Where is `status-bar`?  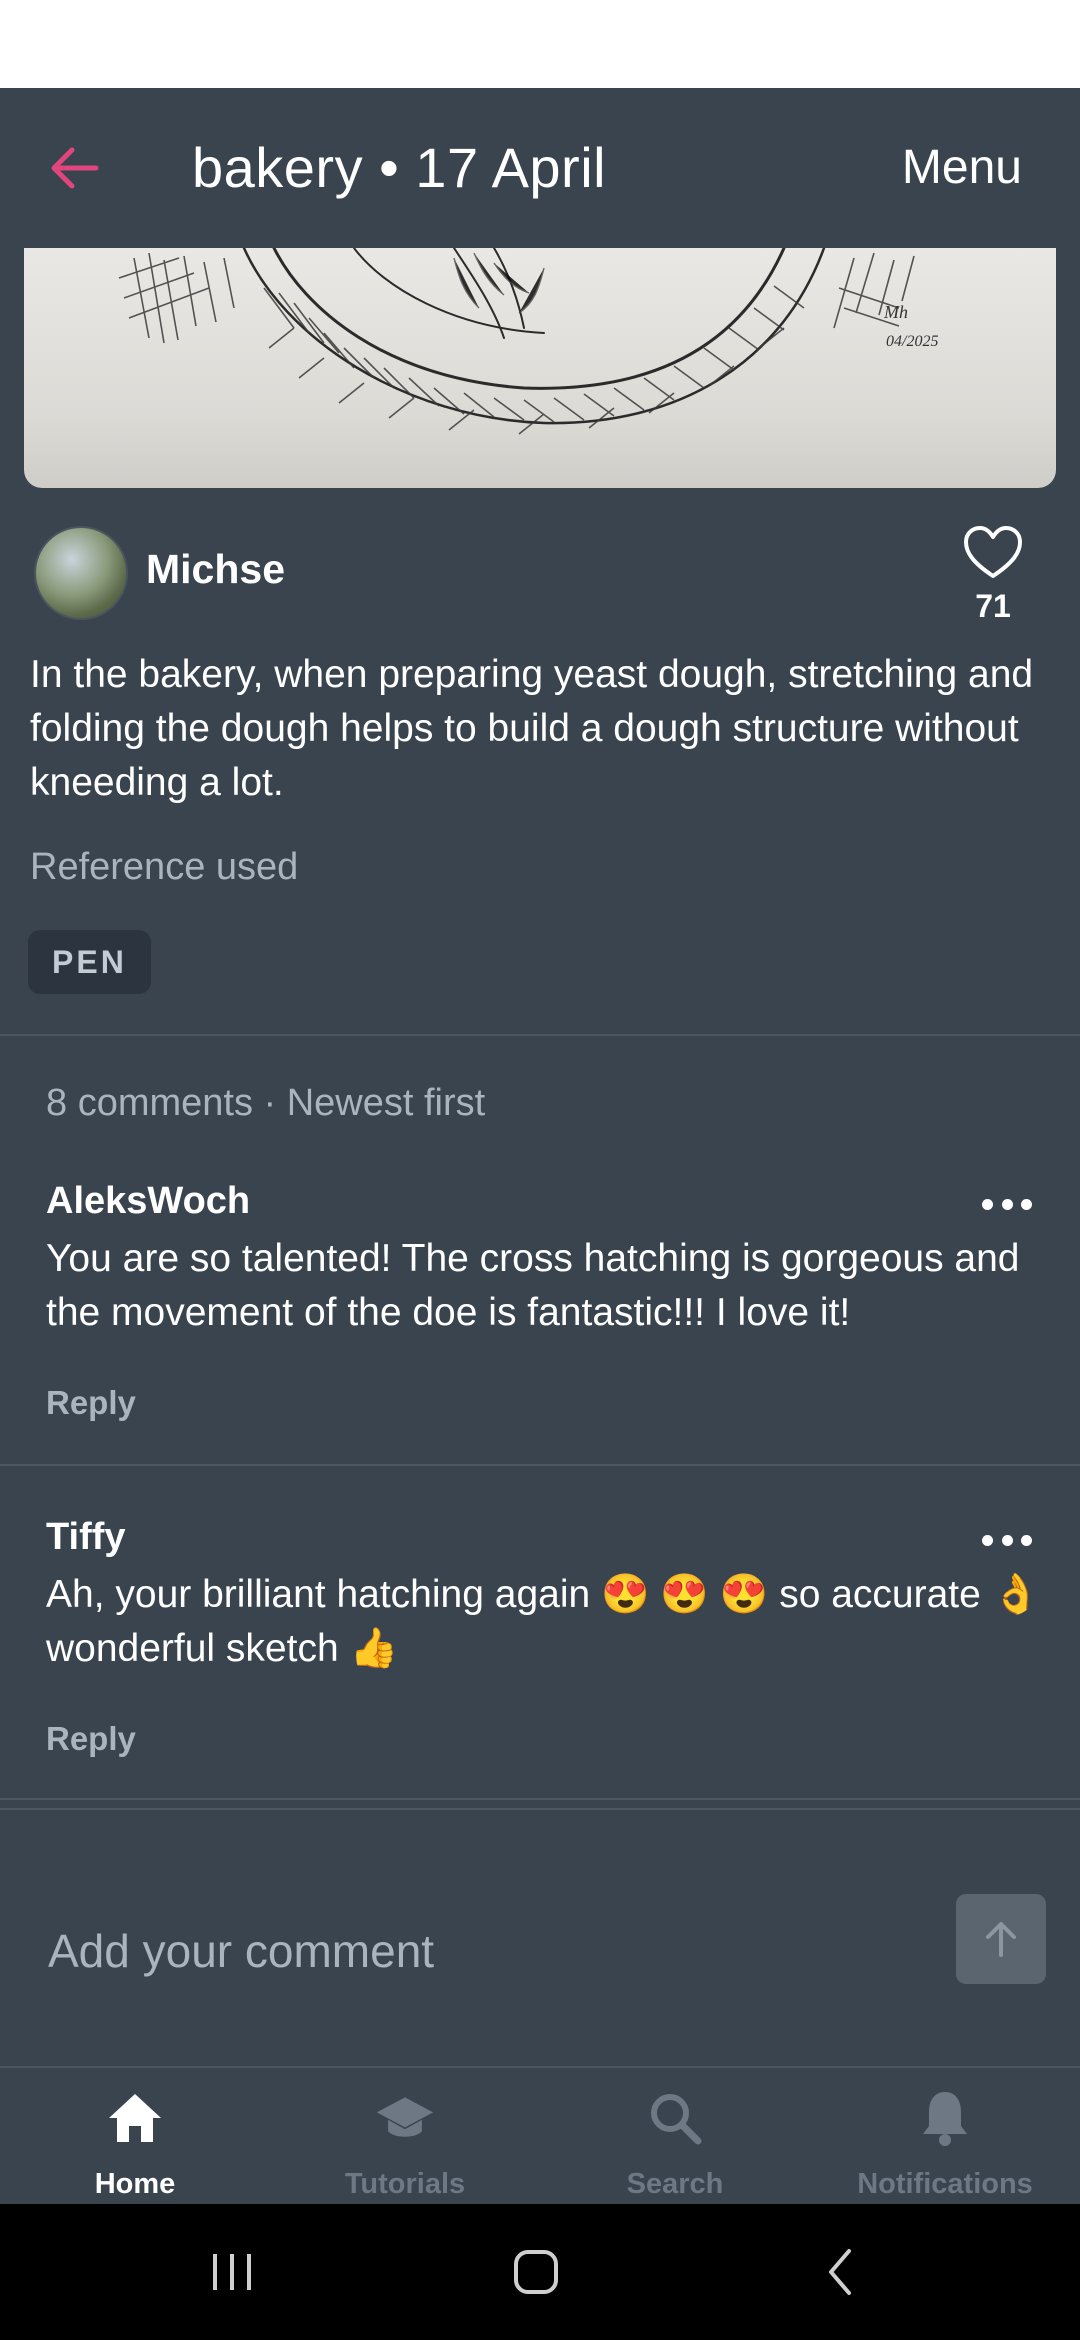 status-bar is located at coordinates (540, 44).